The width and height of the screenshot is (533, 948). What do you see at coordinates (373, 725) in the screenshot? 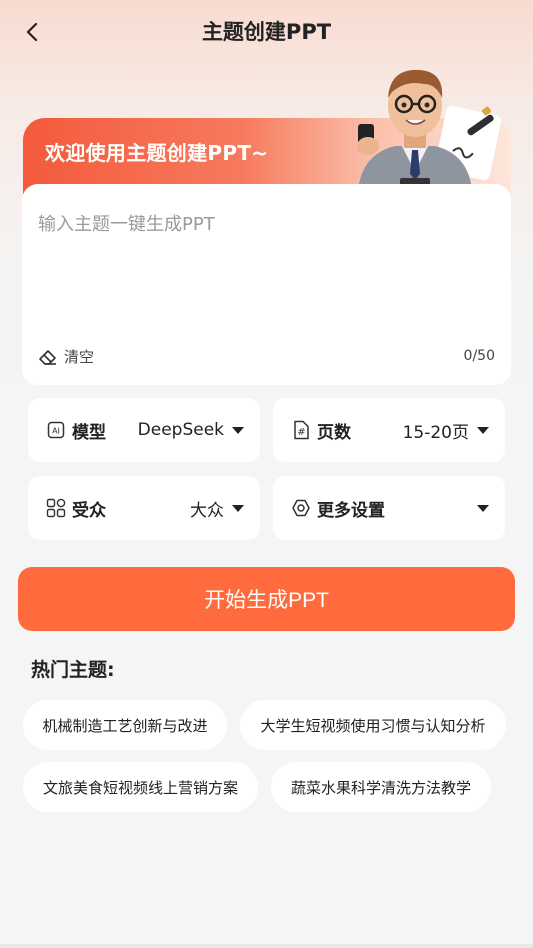
I see `hot-topic-chip: 大学生短视频使用习惯与认知分析` at bounding box center [373, 725].